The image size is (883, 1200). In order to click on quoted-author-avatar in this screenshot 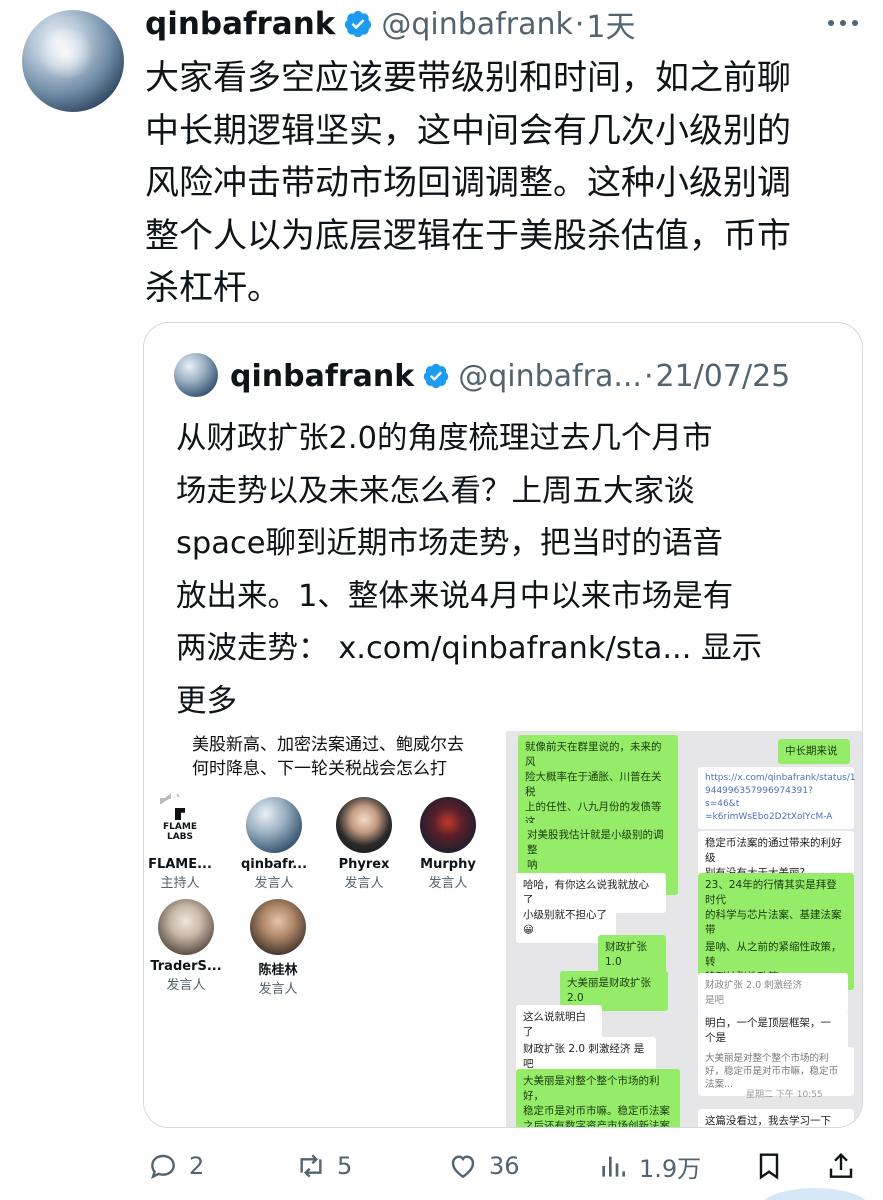, I will do `click(196, 375)`.